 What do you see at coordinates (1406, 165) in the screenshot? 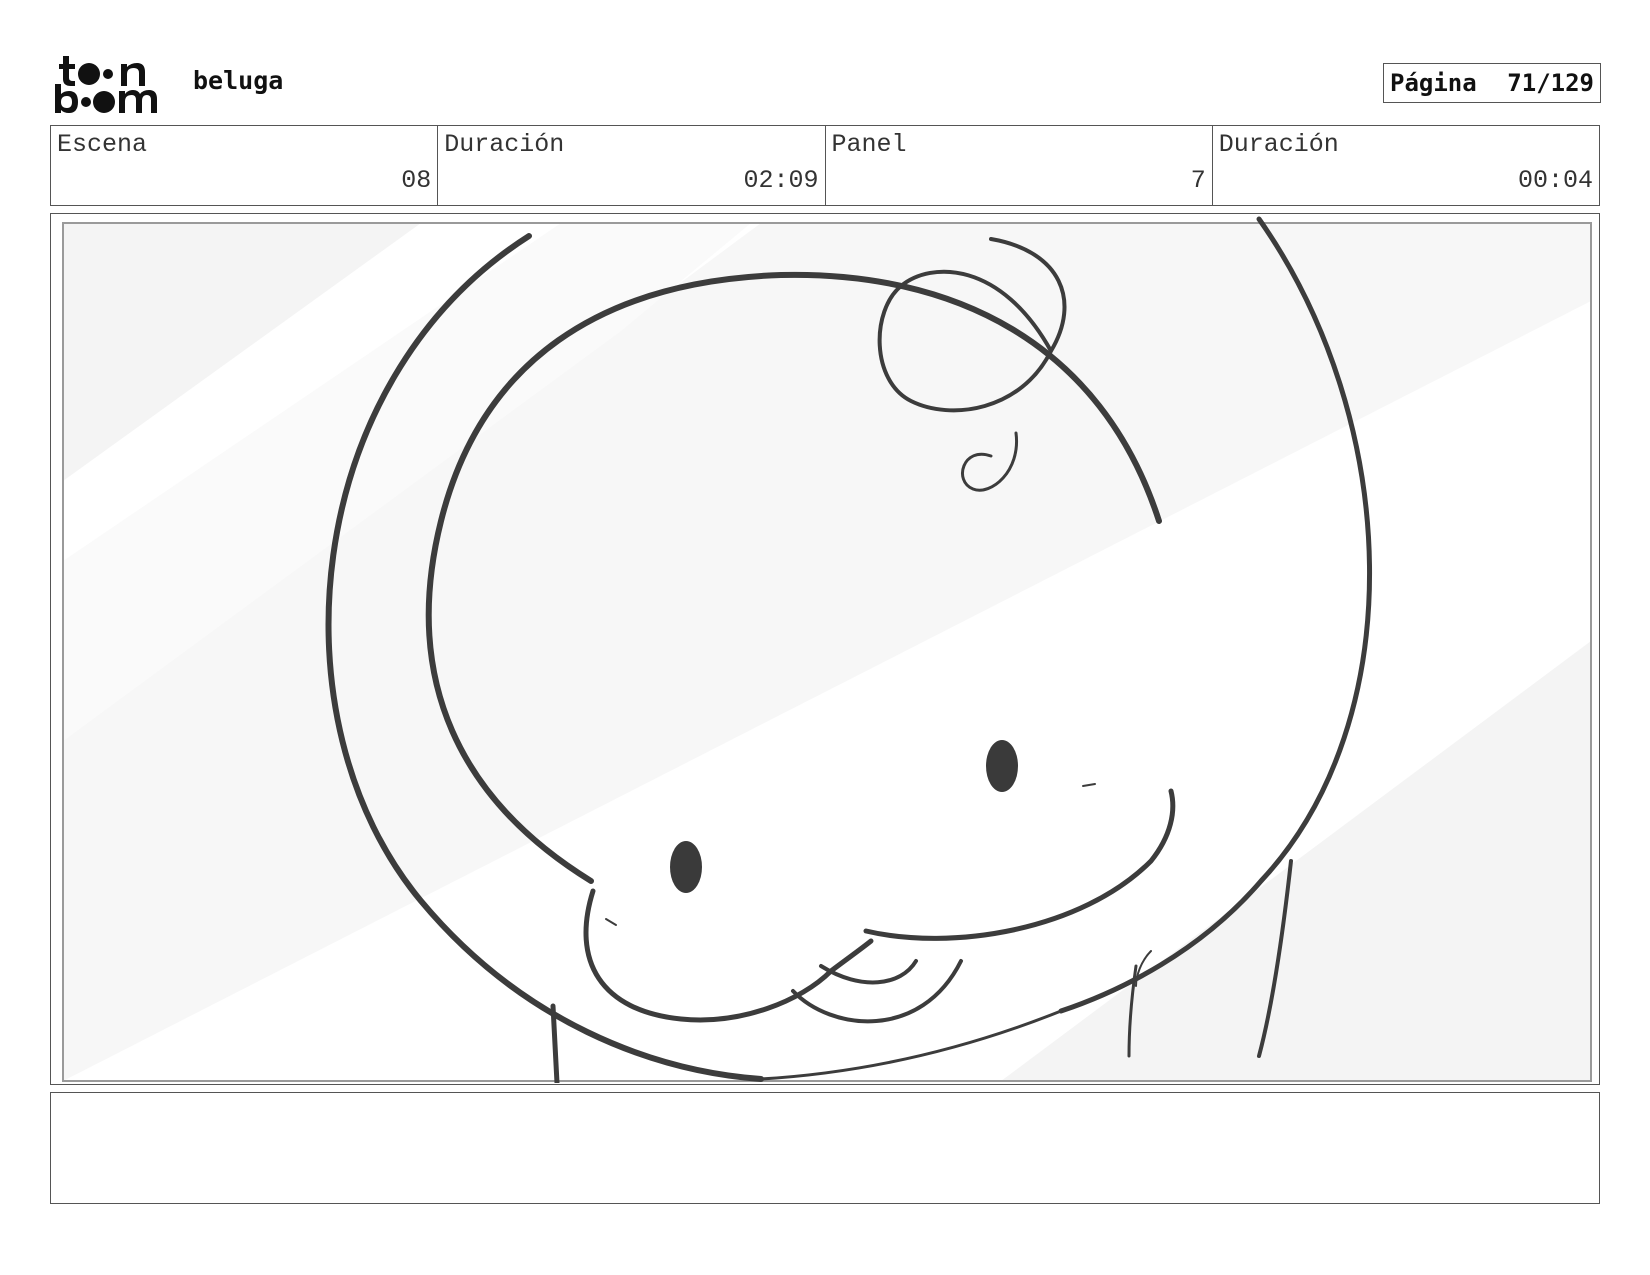
I see `panel-duration-cell: Duración 00:04` at bounding box center [1406, 165].